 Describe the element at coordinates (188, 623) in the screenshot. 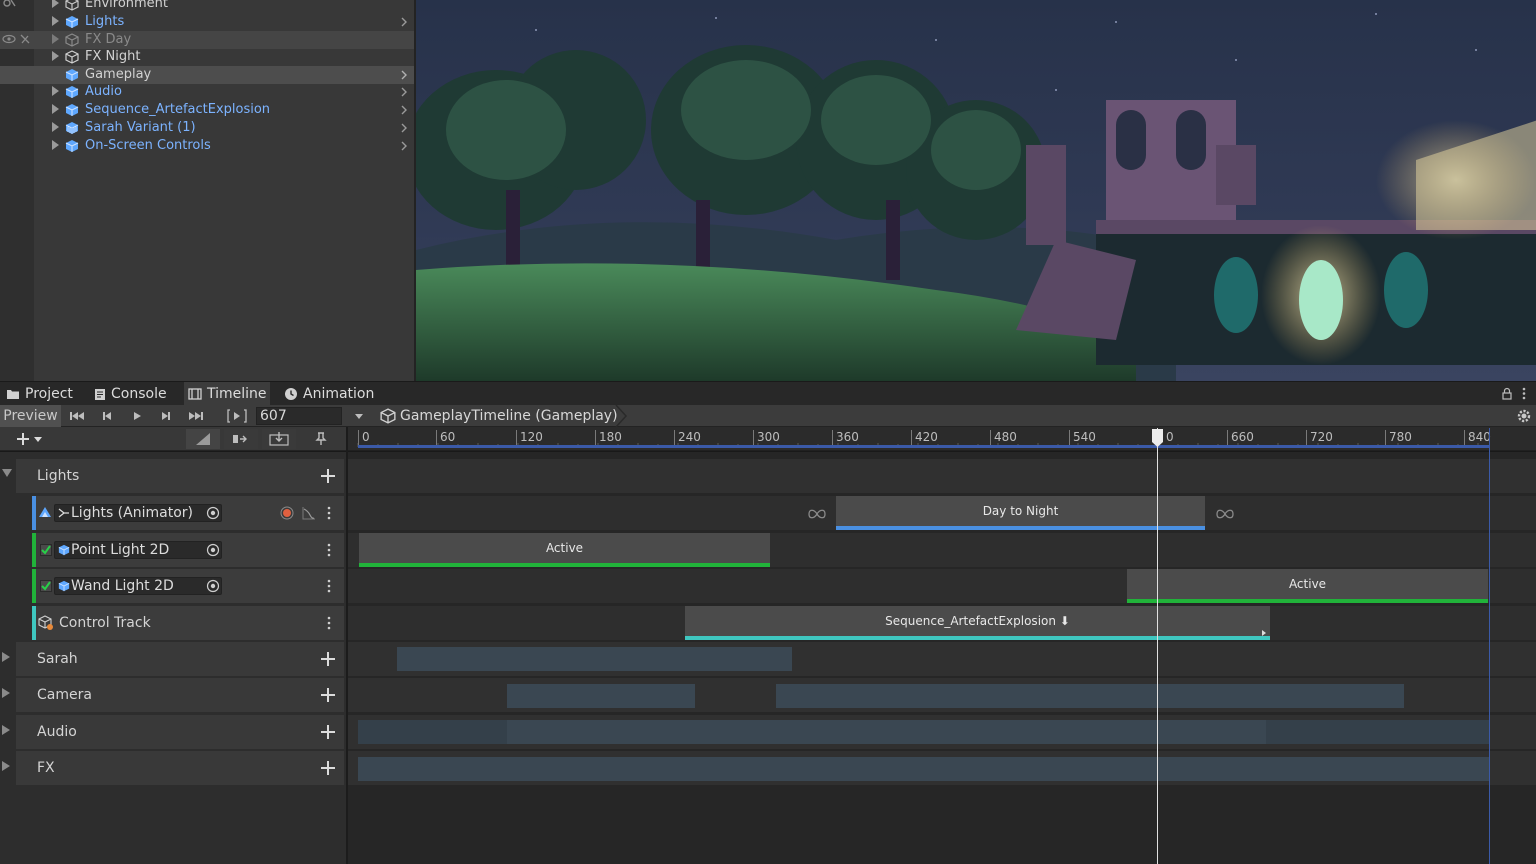

I see `track-control: Control Track` at that location.